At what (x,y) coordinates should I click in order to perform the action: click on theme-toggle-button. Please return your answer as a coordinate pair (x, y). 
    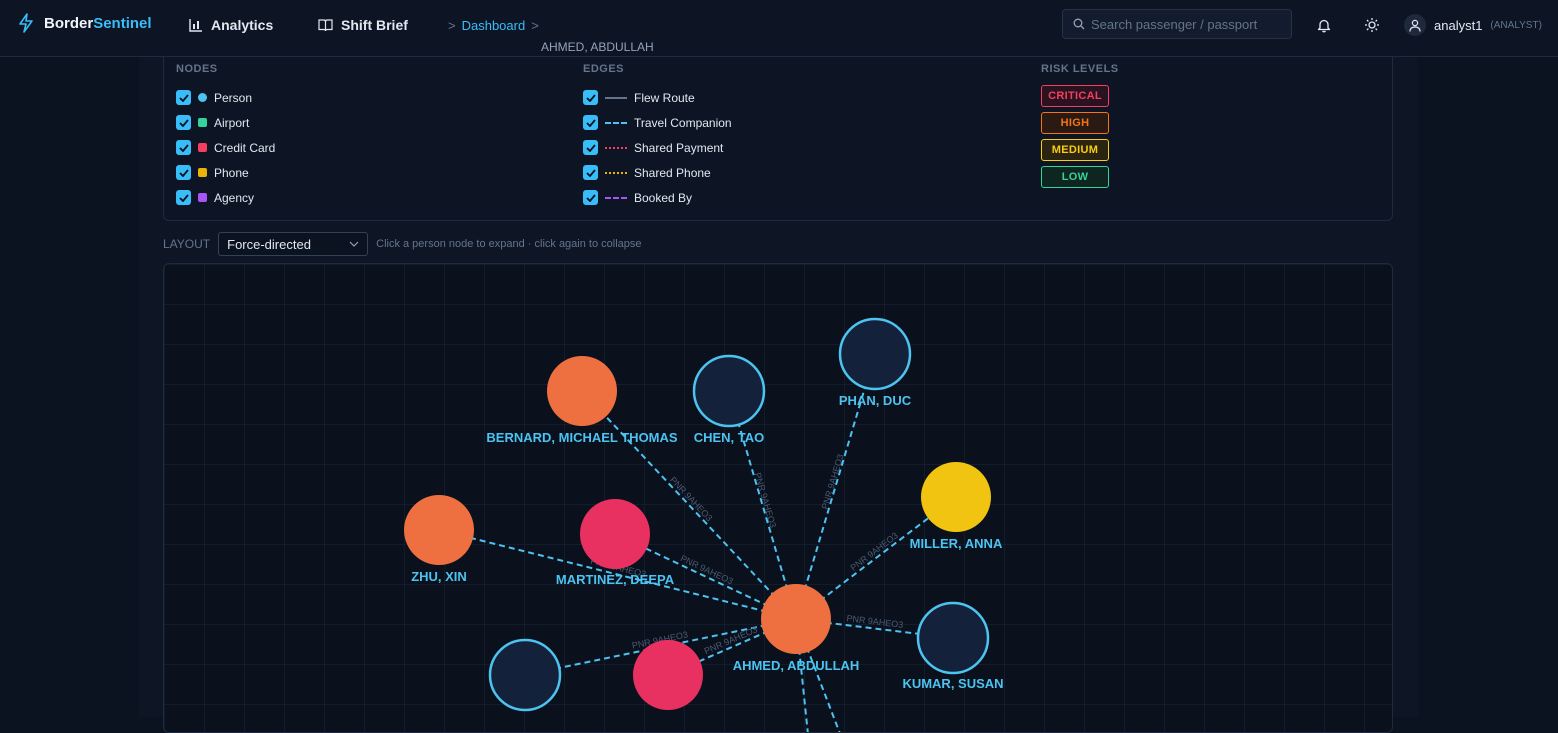
    Looking at the image, I should click on (1372, 25).